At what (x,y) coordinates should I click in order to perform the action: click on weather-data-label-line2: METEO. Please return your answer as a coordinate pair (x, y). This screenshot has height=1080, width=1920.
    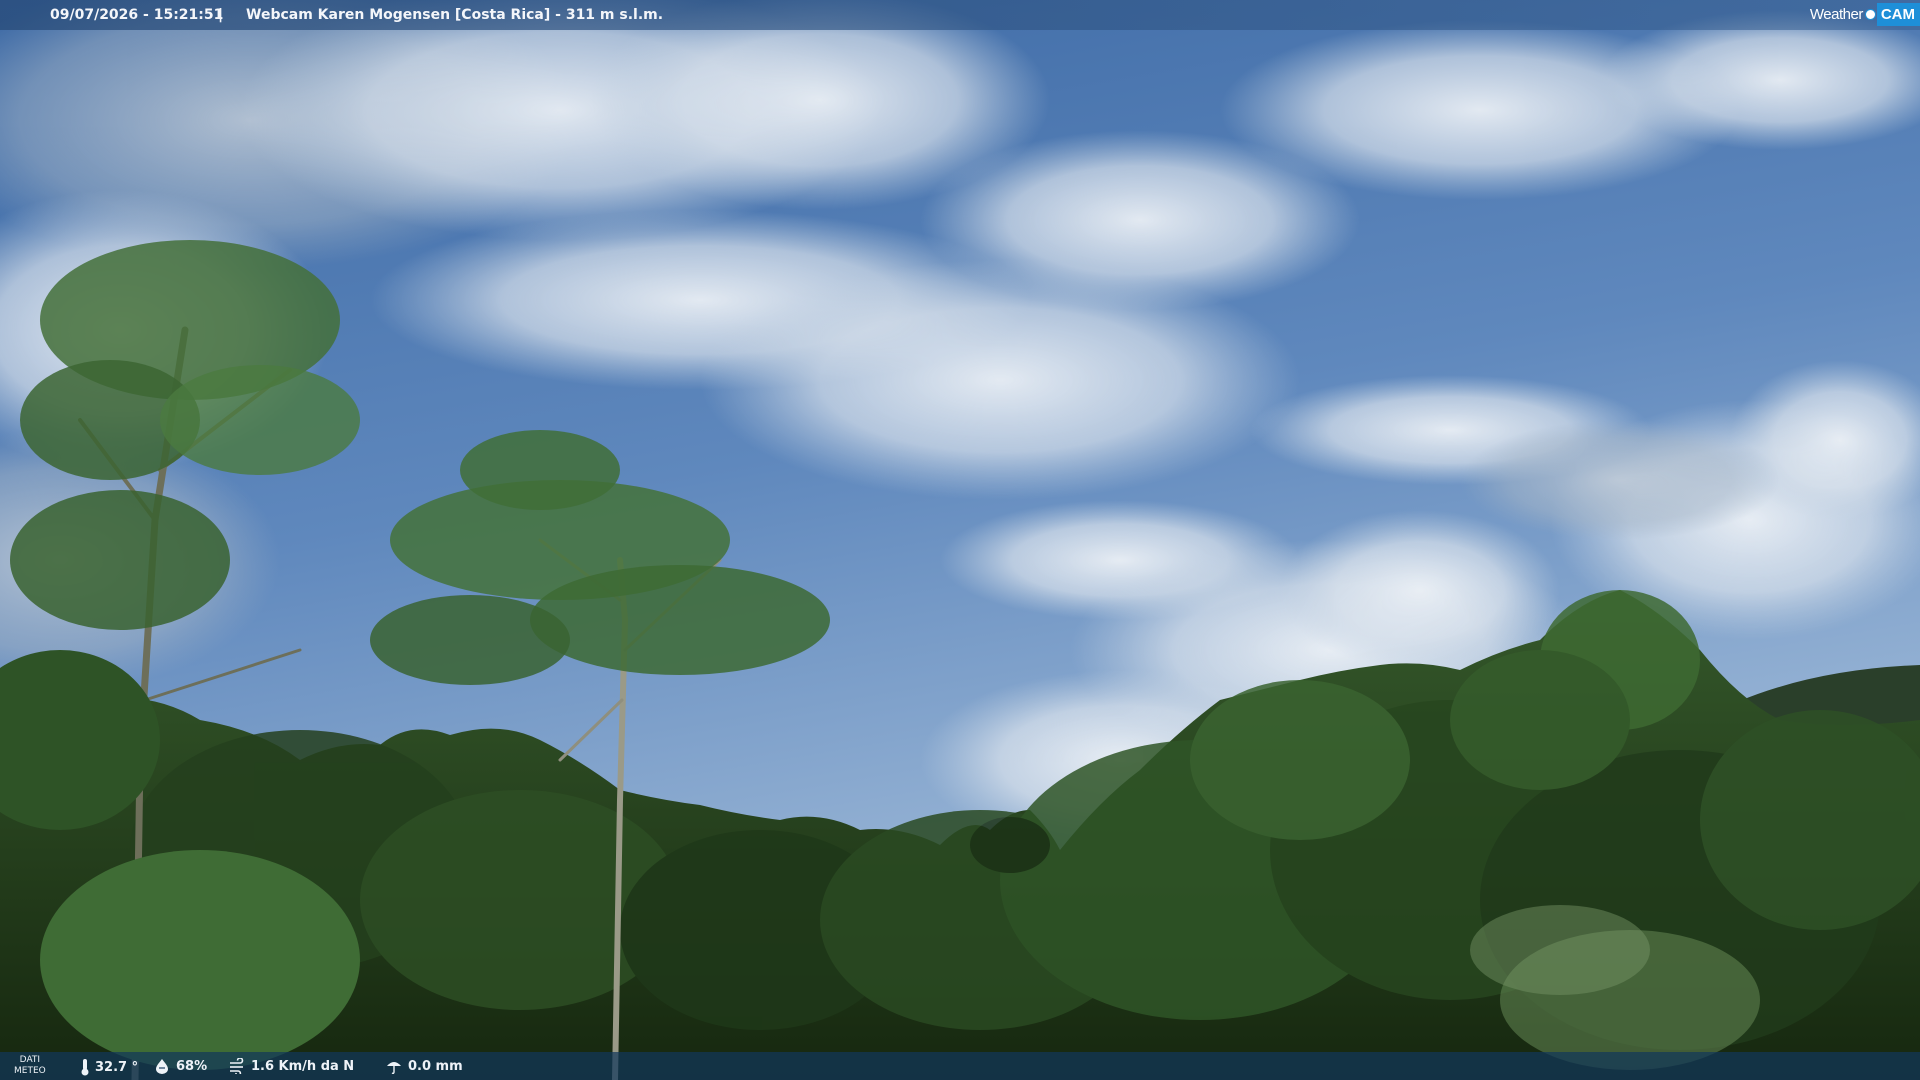
    Looking at the image, I should click on (30, 1071).